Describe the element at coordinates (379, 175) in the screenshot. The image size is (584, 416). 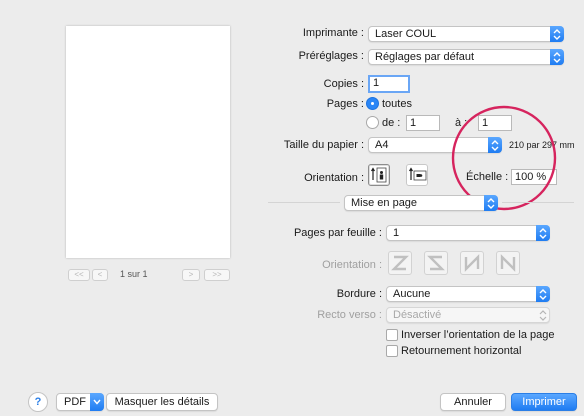
I see `portrait-orientation-icon` at that location.